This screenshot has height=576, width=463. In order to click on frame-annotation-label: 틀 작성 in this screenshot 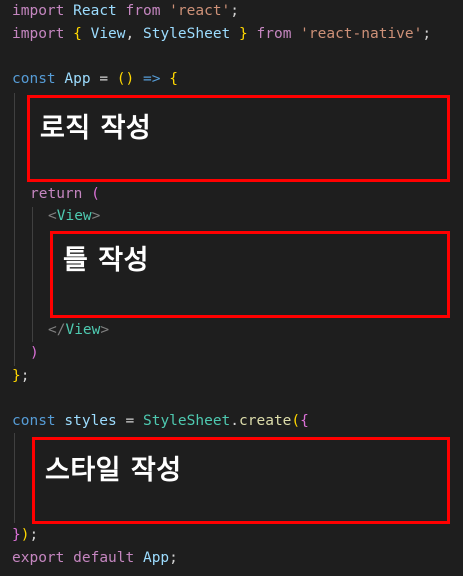, I will do `click(106, 260)`.